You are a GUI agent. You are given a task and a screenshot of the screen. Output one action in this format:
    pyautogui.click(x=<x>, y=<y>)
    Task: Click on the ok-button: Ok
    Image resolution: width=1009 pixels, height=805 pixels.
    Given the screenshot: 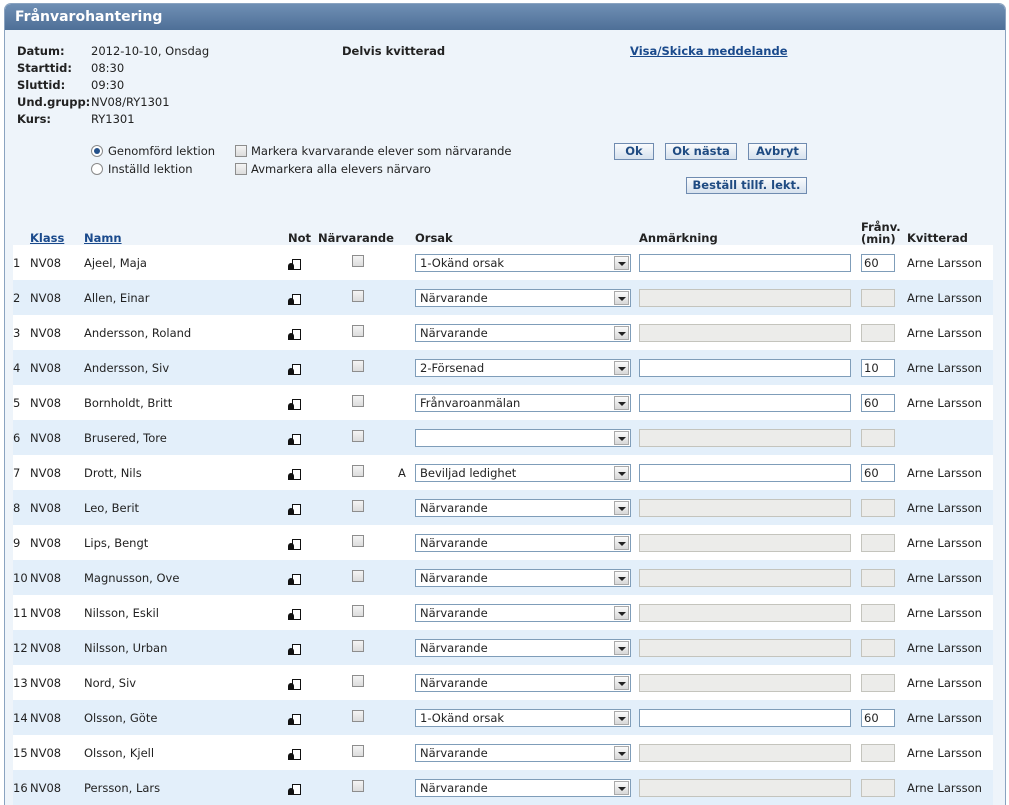 What is the action you would take?
    pyautogui.click(x=634, y=151)
    